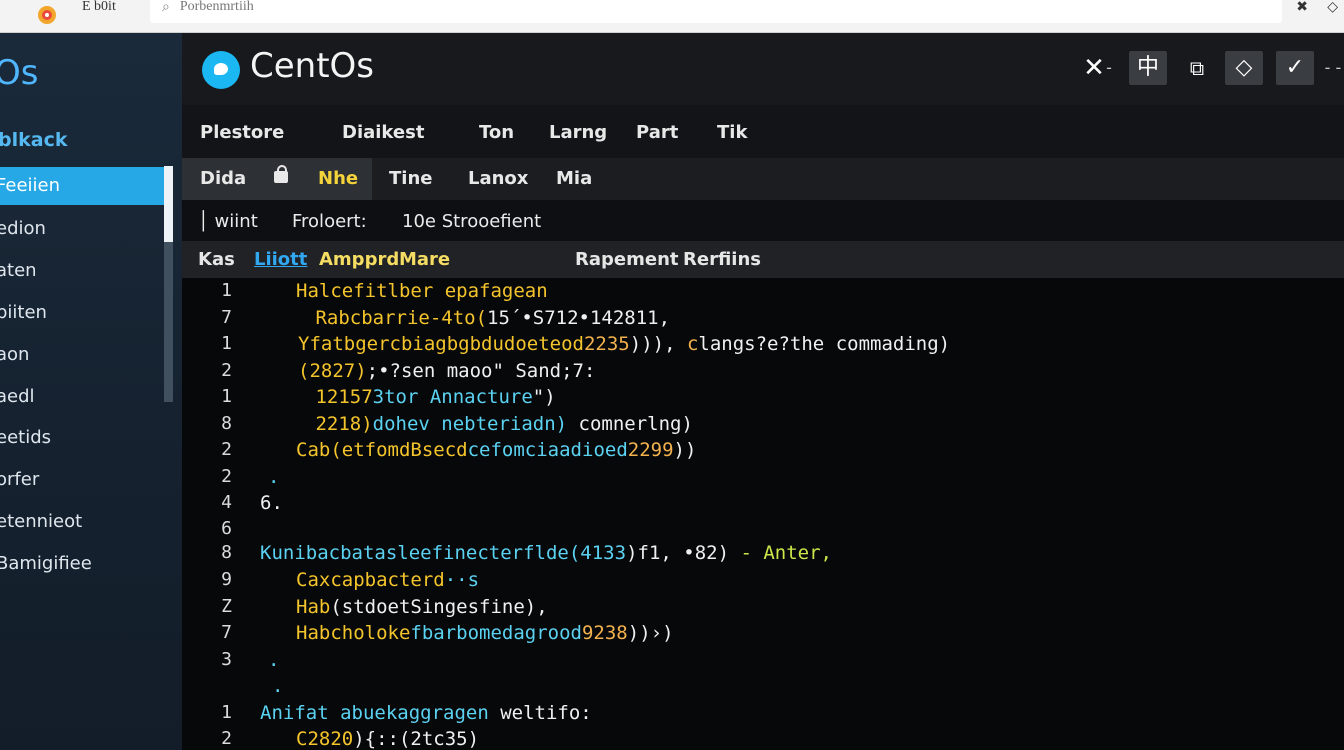  What do you see at coordinates (472, 221) in the screenshot?
I see `status-right: 10e Strooefient` at bounding box center [472, 221].